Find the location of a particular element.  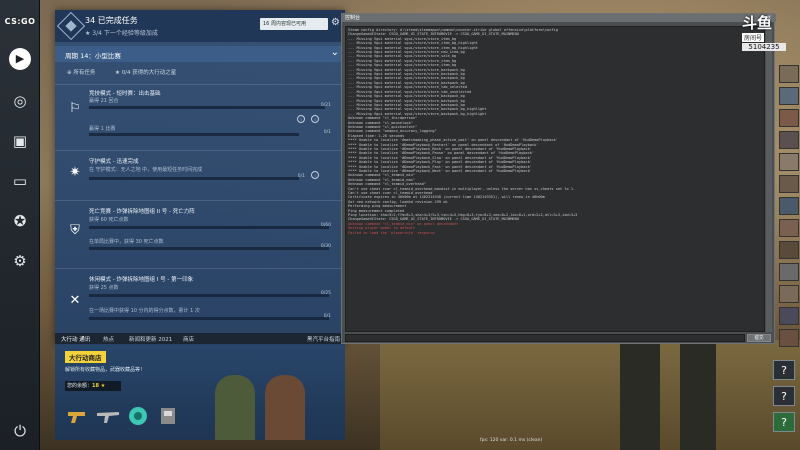

mission-objective: 在 守护模式：无人之地 中，使用最短任务时间完成 is located at coordinates (146, 170).